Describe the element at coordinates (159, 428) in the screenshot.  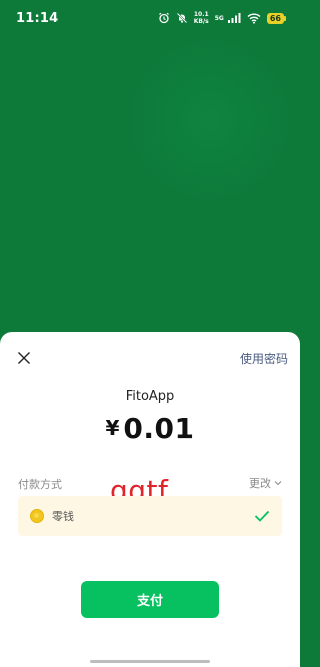
I see `amount-value: 0.01` at that location.